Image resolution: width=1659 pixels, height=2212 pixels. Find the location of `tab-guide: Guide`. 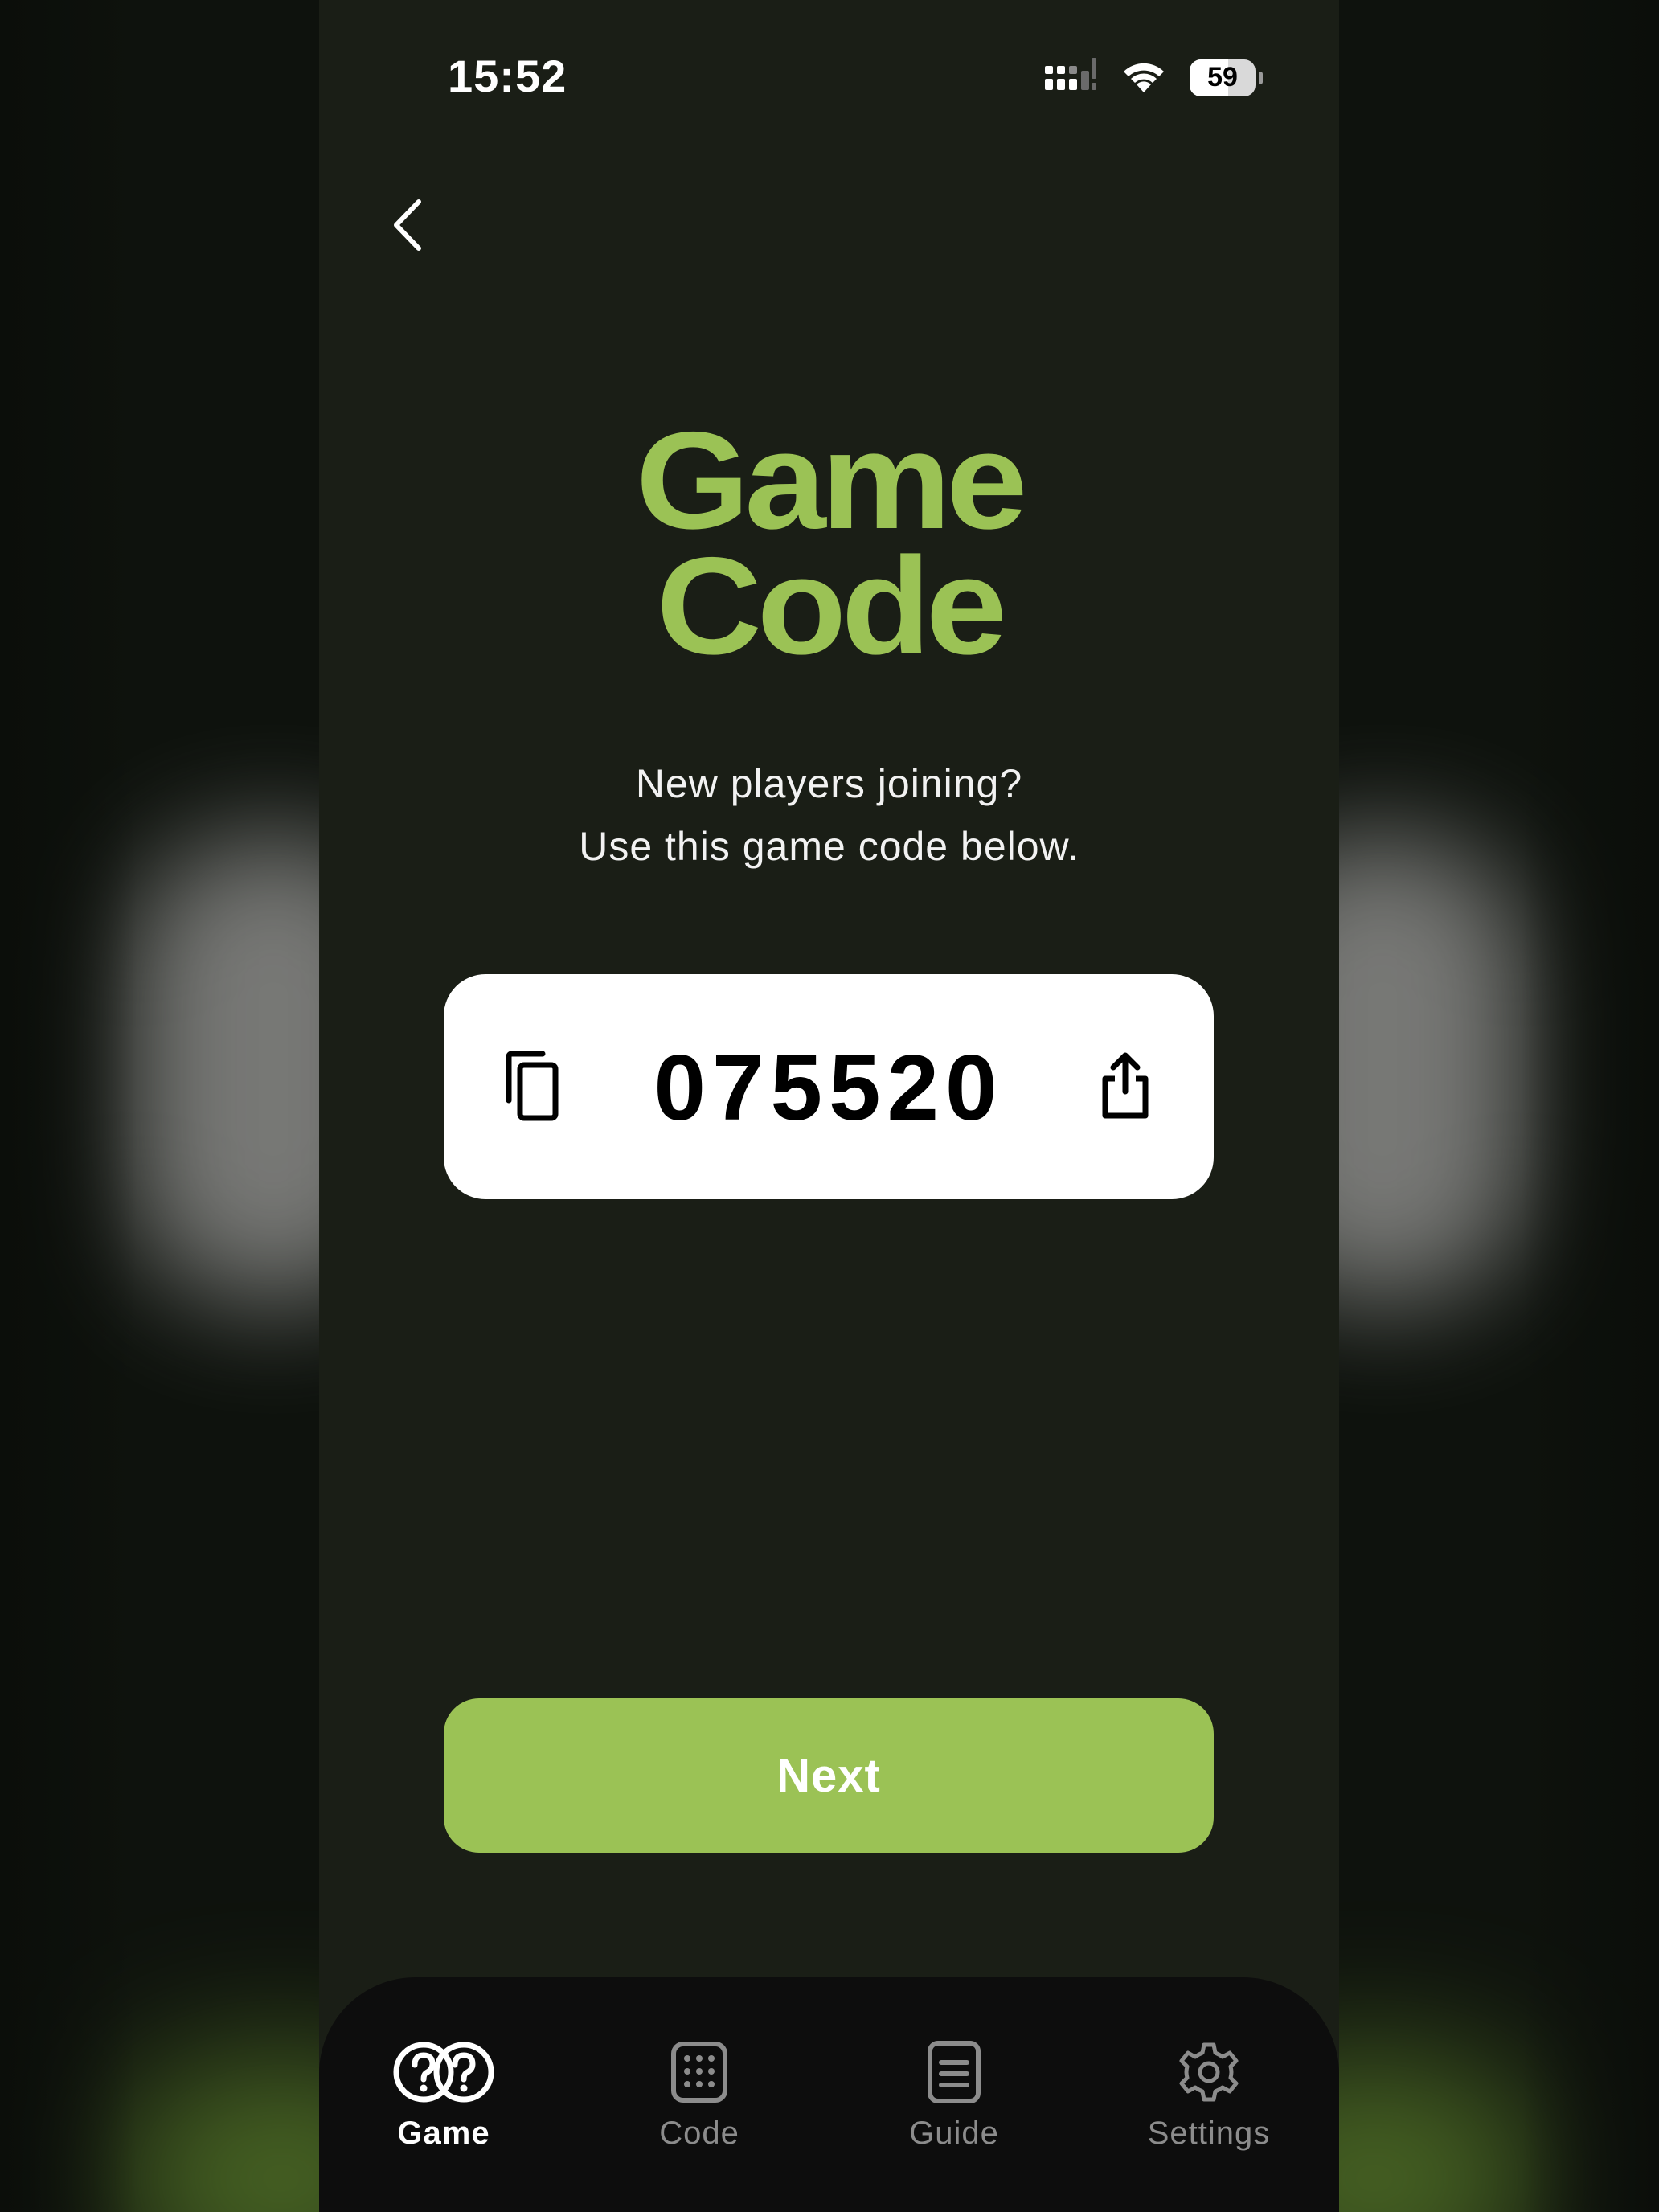

tab-guide: Guide is located at coordinates (954, 2095).